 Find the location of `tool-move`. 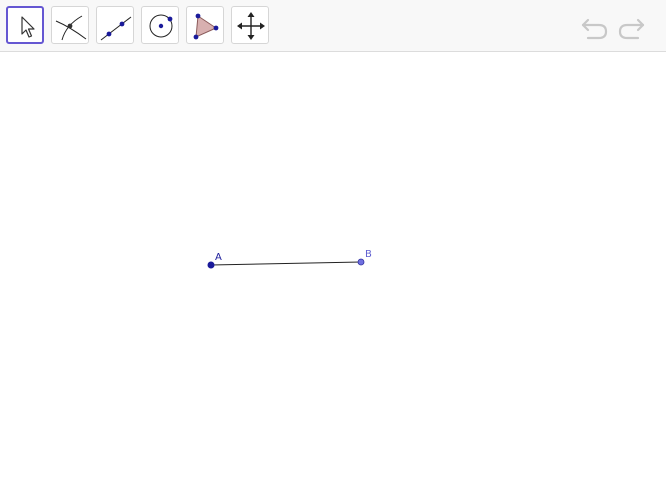

tool-move is located at coordinates (25, 25).